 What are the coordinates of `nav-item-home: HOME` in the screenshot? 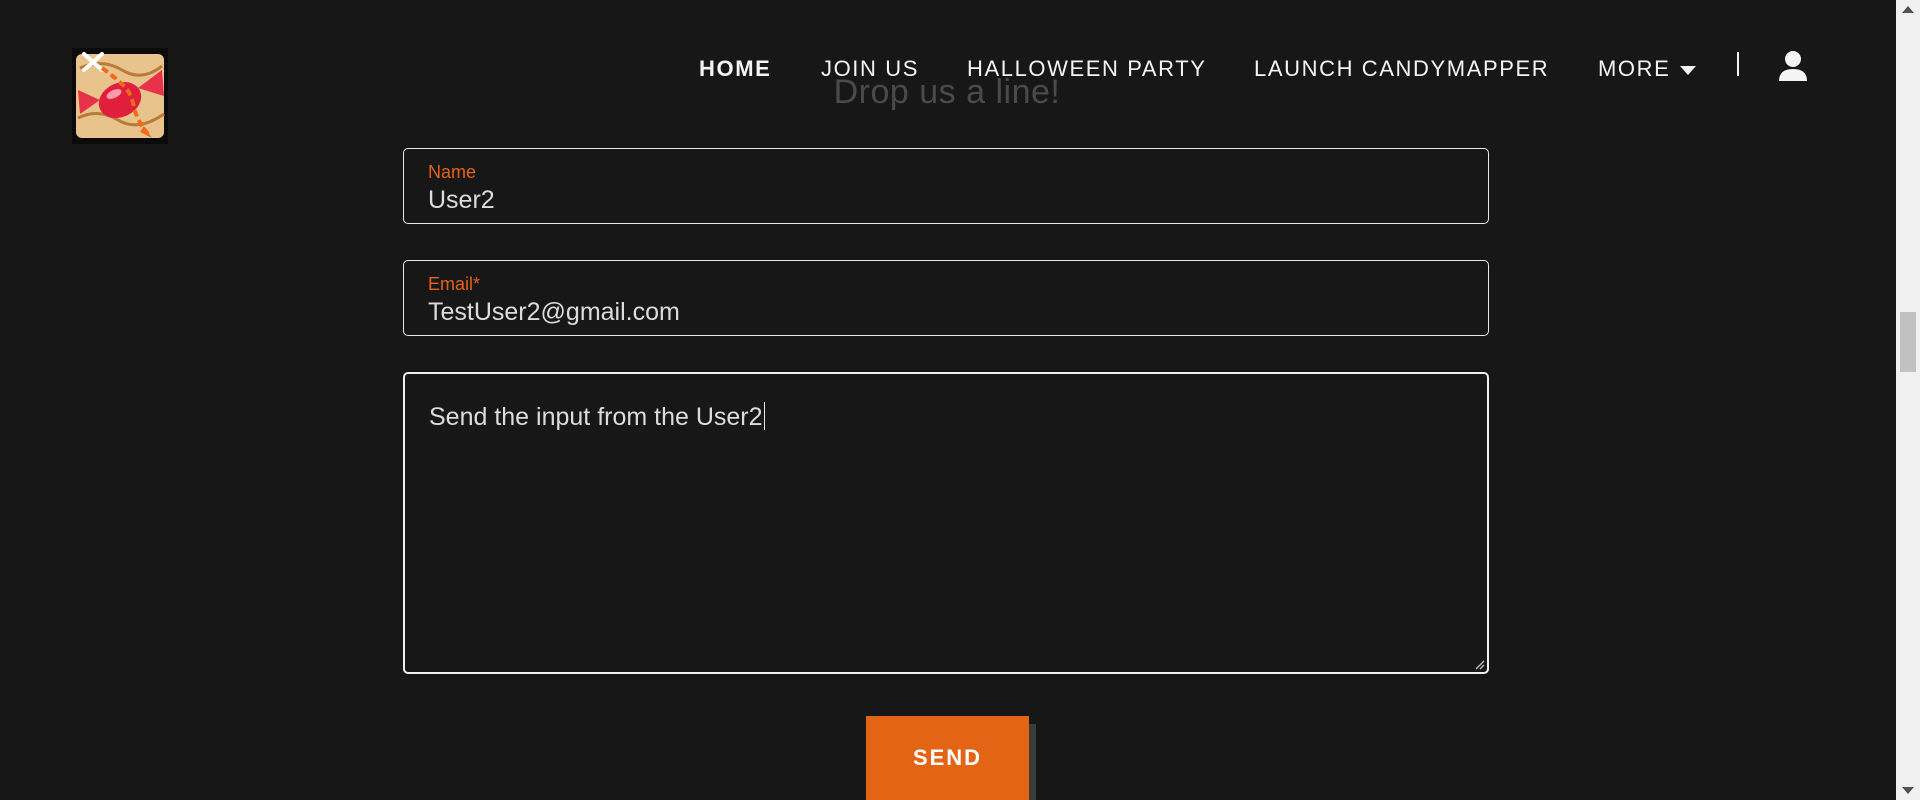 It's located at (735, 69).